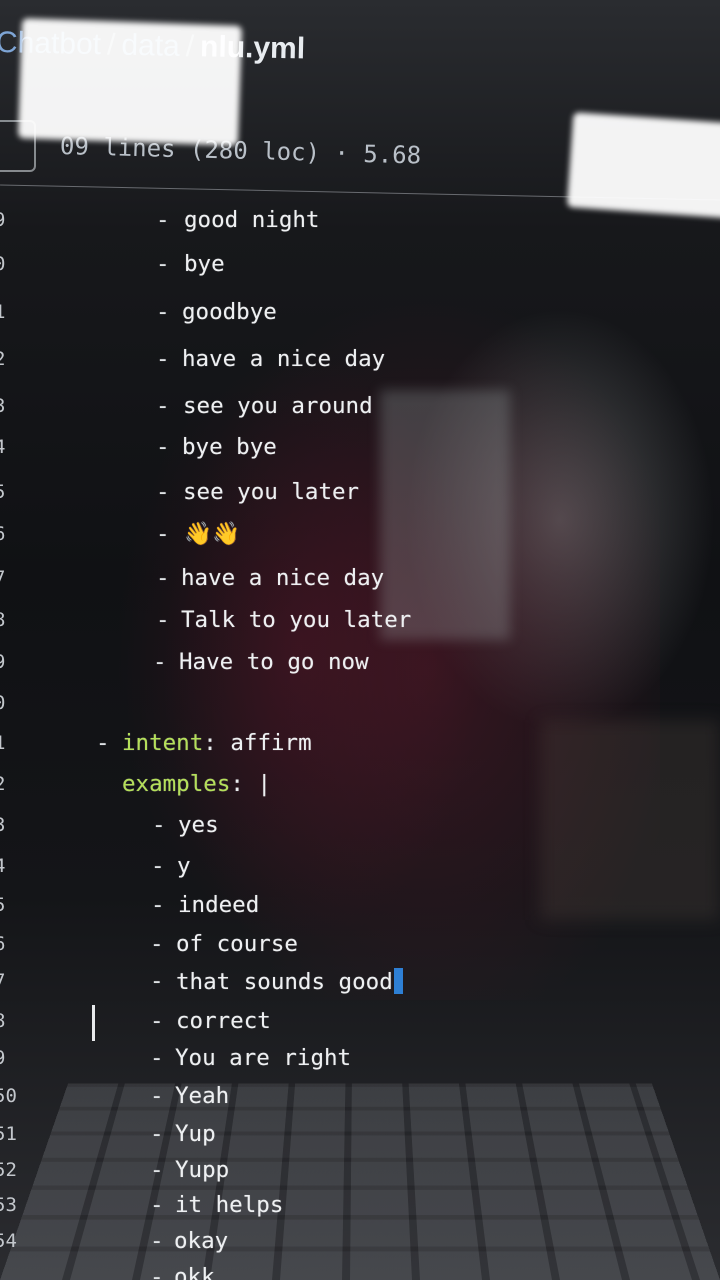 The width and height of the screenshot is (720, 1280). What do you see at coordinates (271, 743) in the screenshot?
I see `yaml-value: affirm` at bounding box center [271, 743].